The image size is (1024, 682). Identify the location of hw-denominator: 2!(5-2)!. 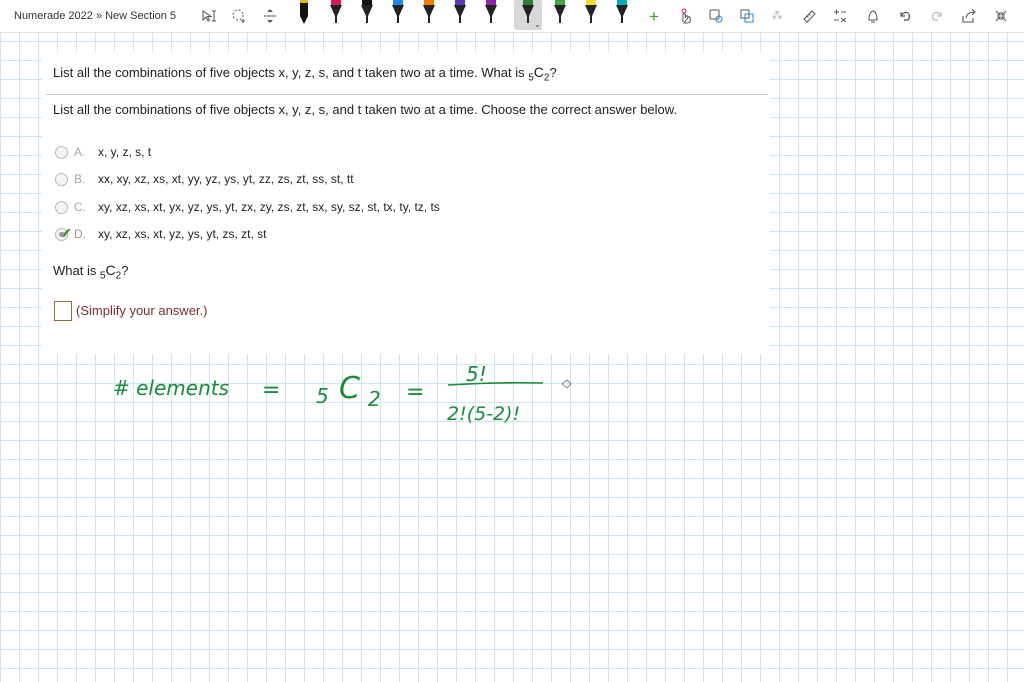
(483, 414).